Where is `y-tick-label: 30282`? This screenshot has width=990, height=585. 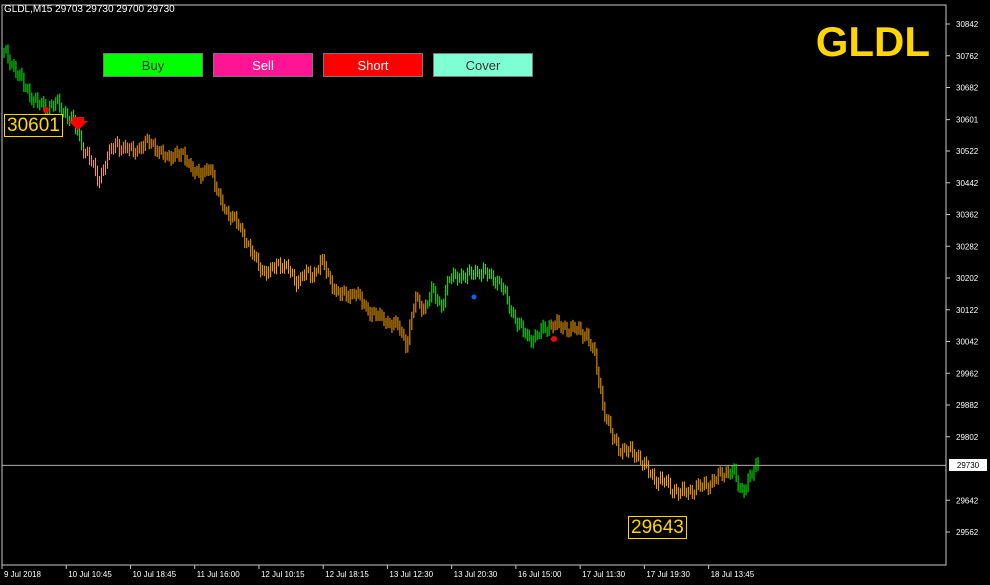
y-tick-label: 30282 is located at coordinates (967, 246).